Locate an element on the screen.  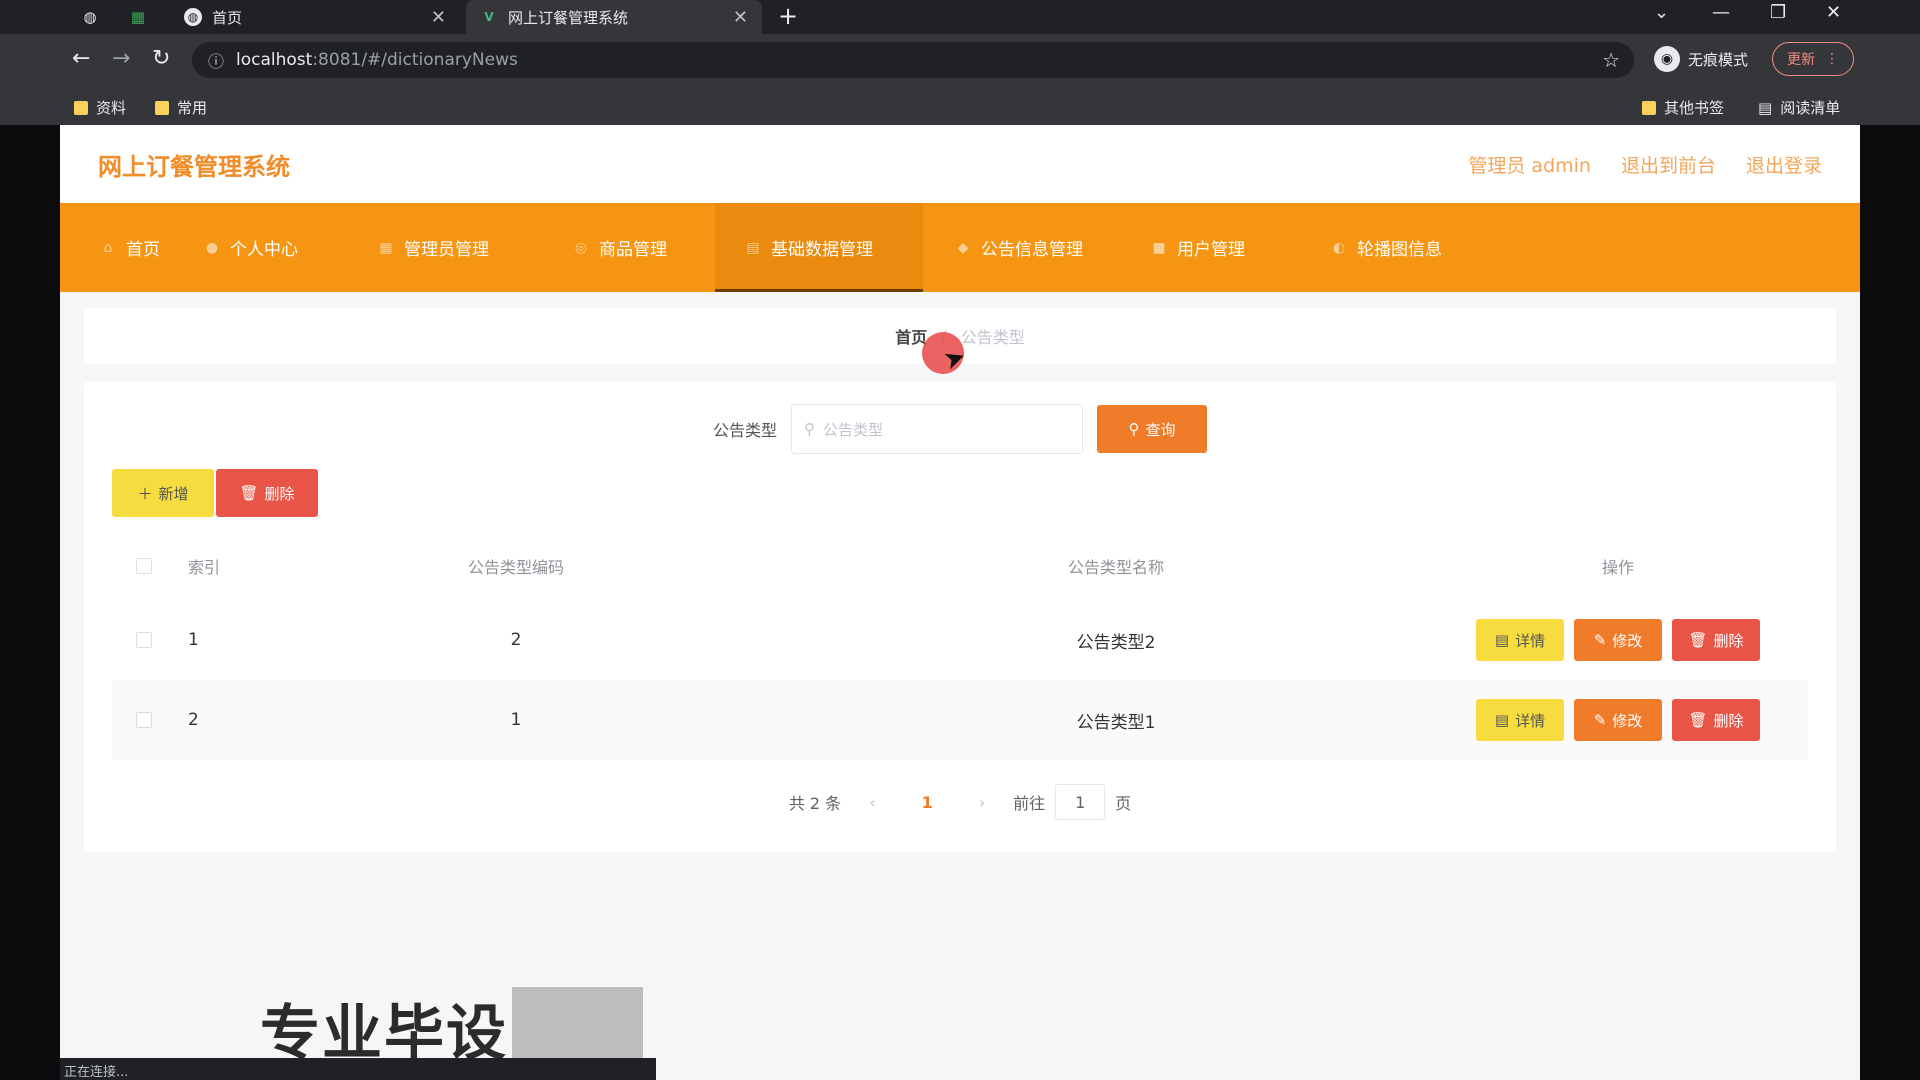
notice-icon: ◆ is located at coordinates (963, 247).